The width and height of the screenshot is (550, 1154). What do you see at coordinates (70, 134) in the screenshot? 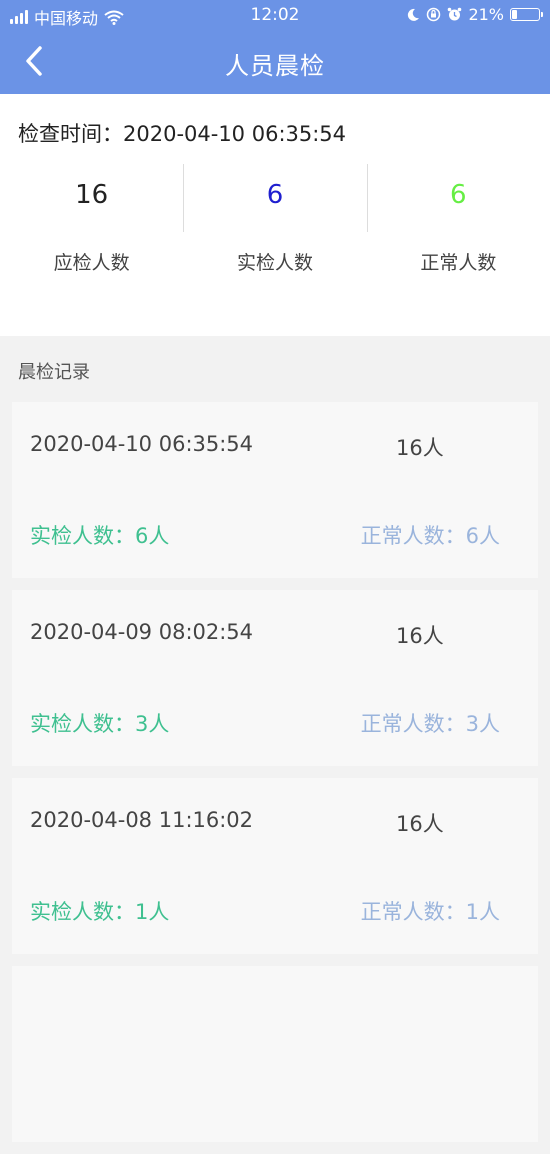
I see `check-time-label: 检查时间：` at bounding box center [70, 134].